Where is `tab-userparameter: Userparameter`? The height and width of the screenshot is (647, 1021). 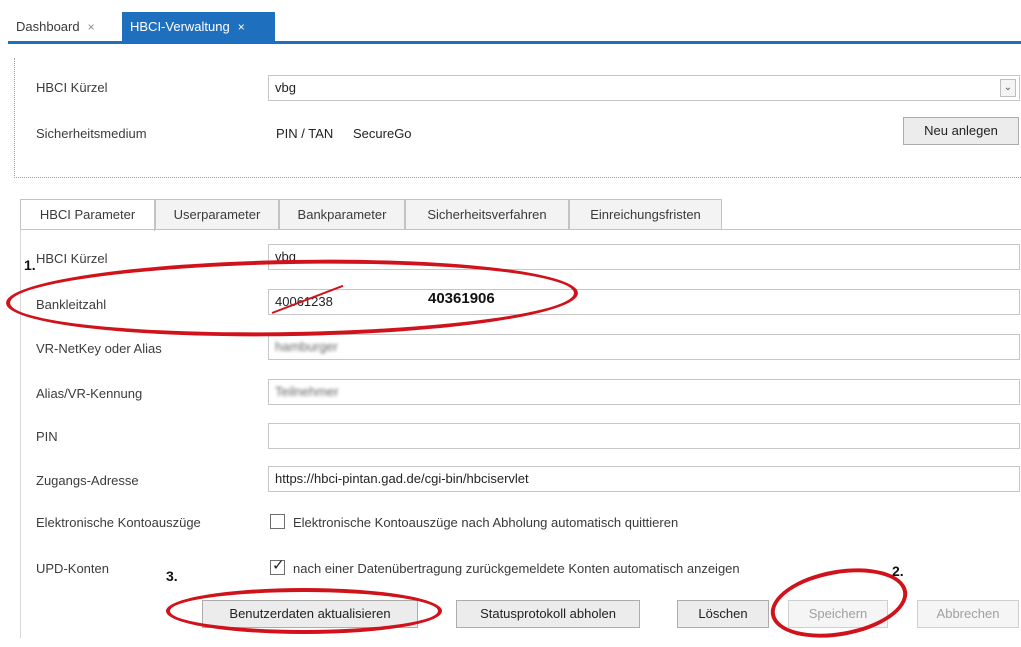 tab-userparameter: Userparameter is located at coordinates (217, 214).